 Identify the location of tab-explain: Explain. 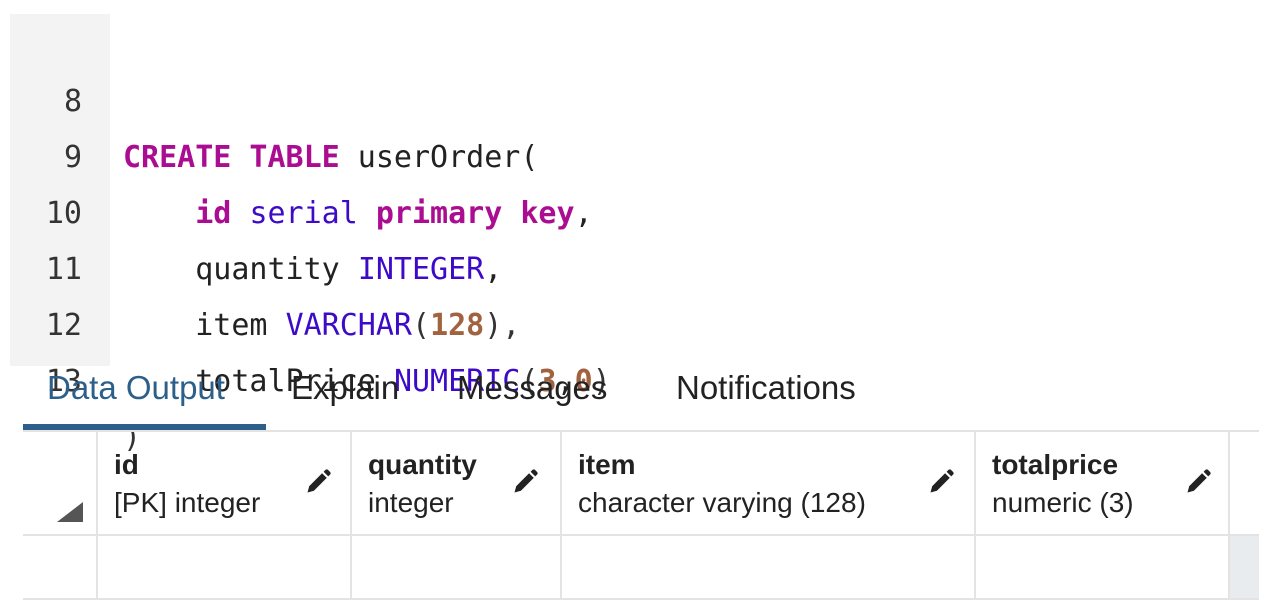
(345, 397).